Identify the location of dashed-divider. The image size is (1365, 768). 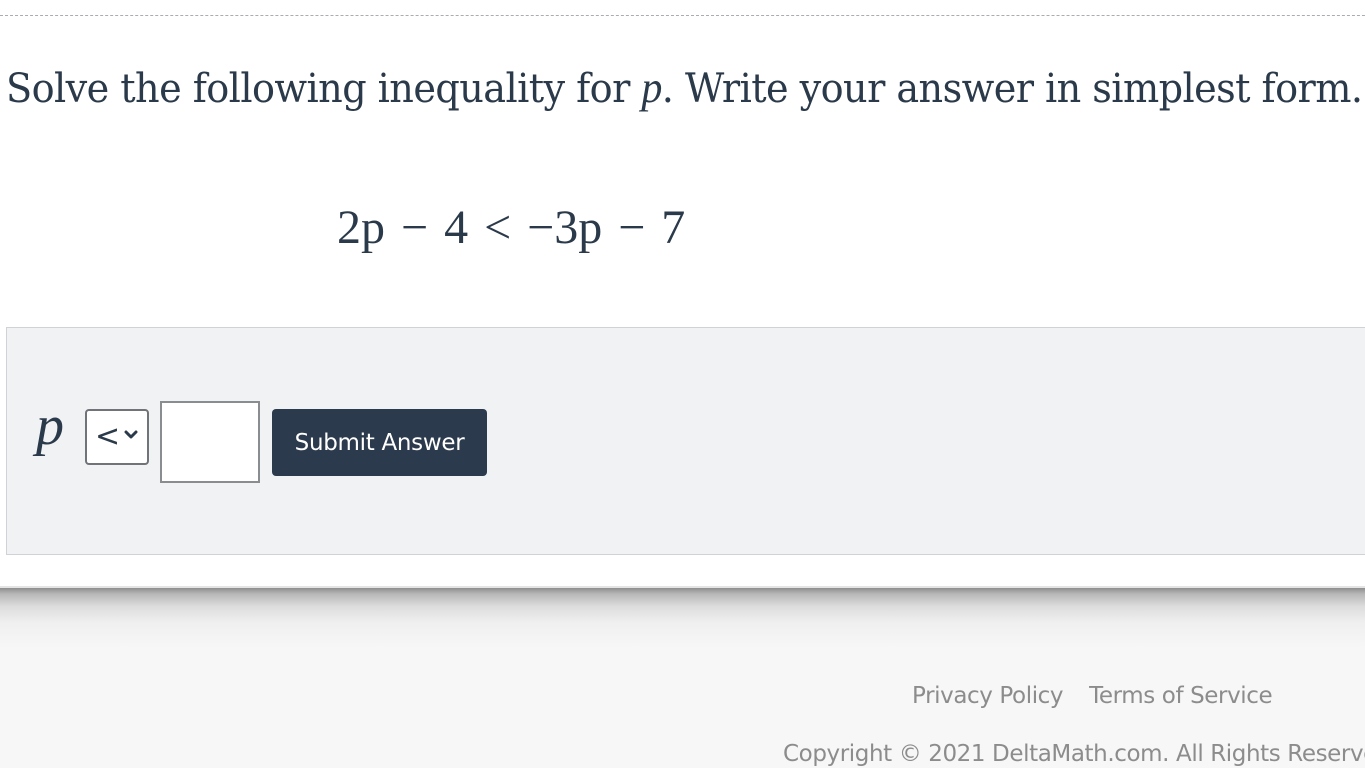
(682, 15).